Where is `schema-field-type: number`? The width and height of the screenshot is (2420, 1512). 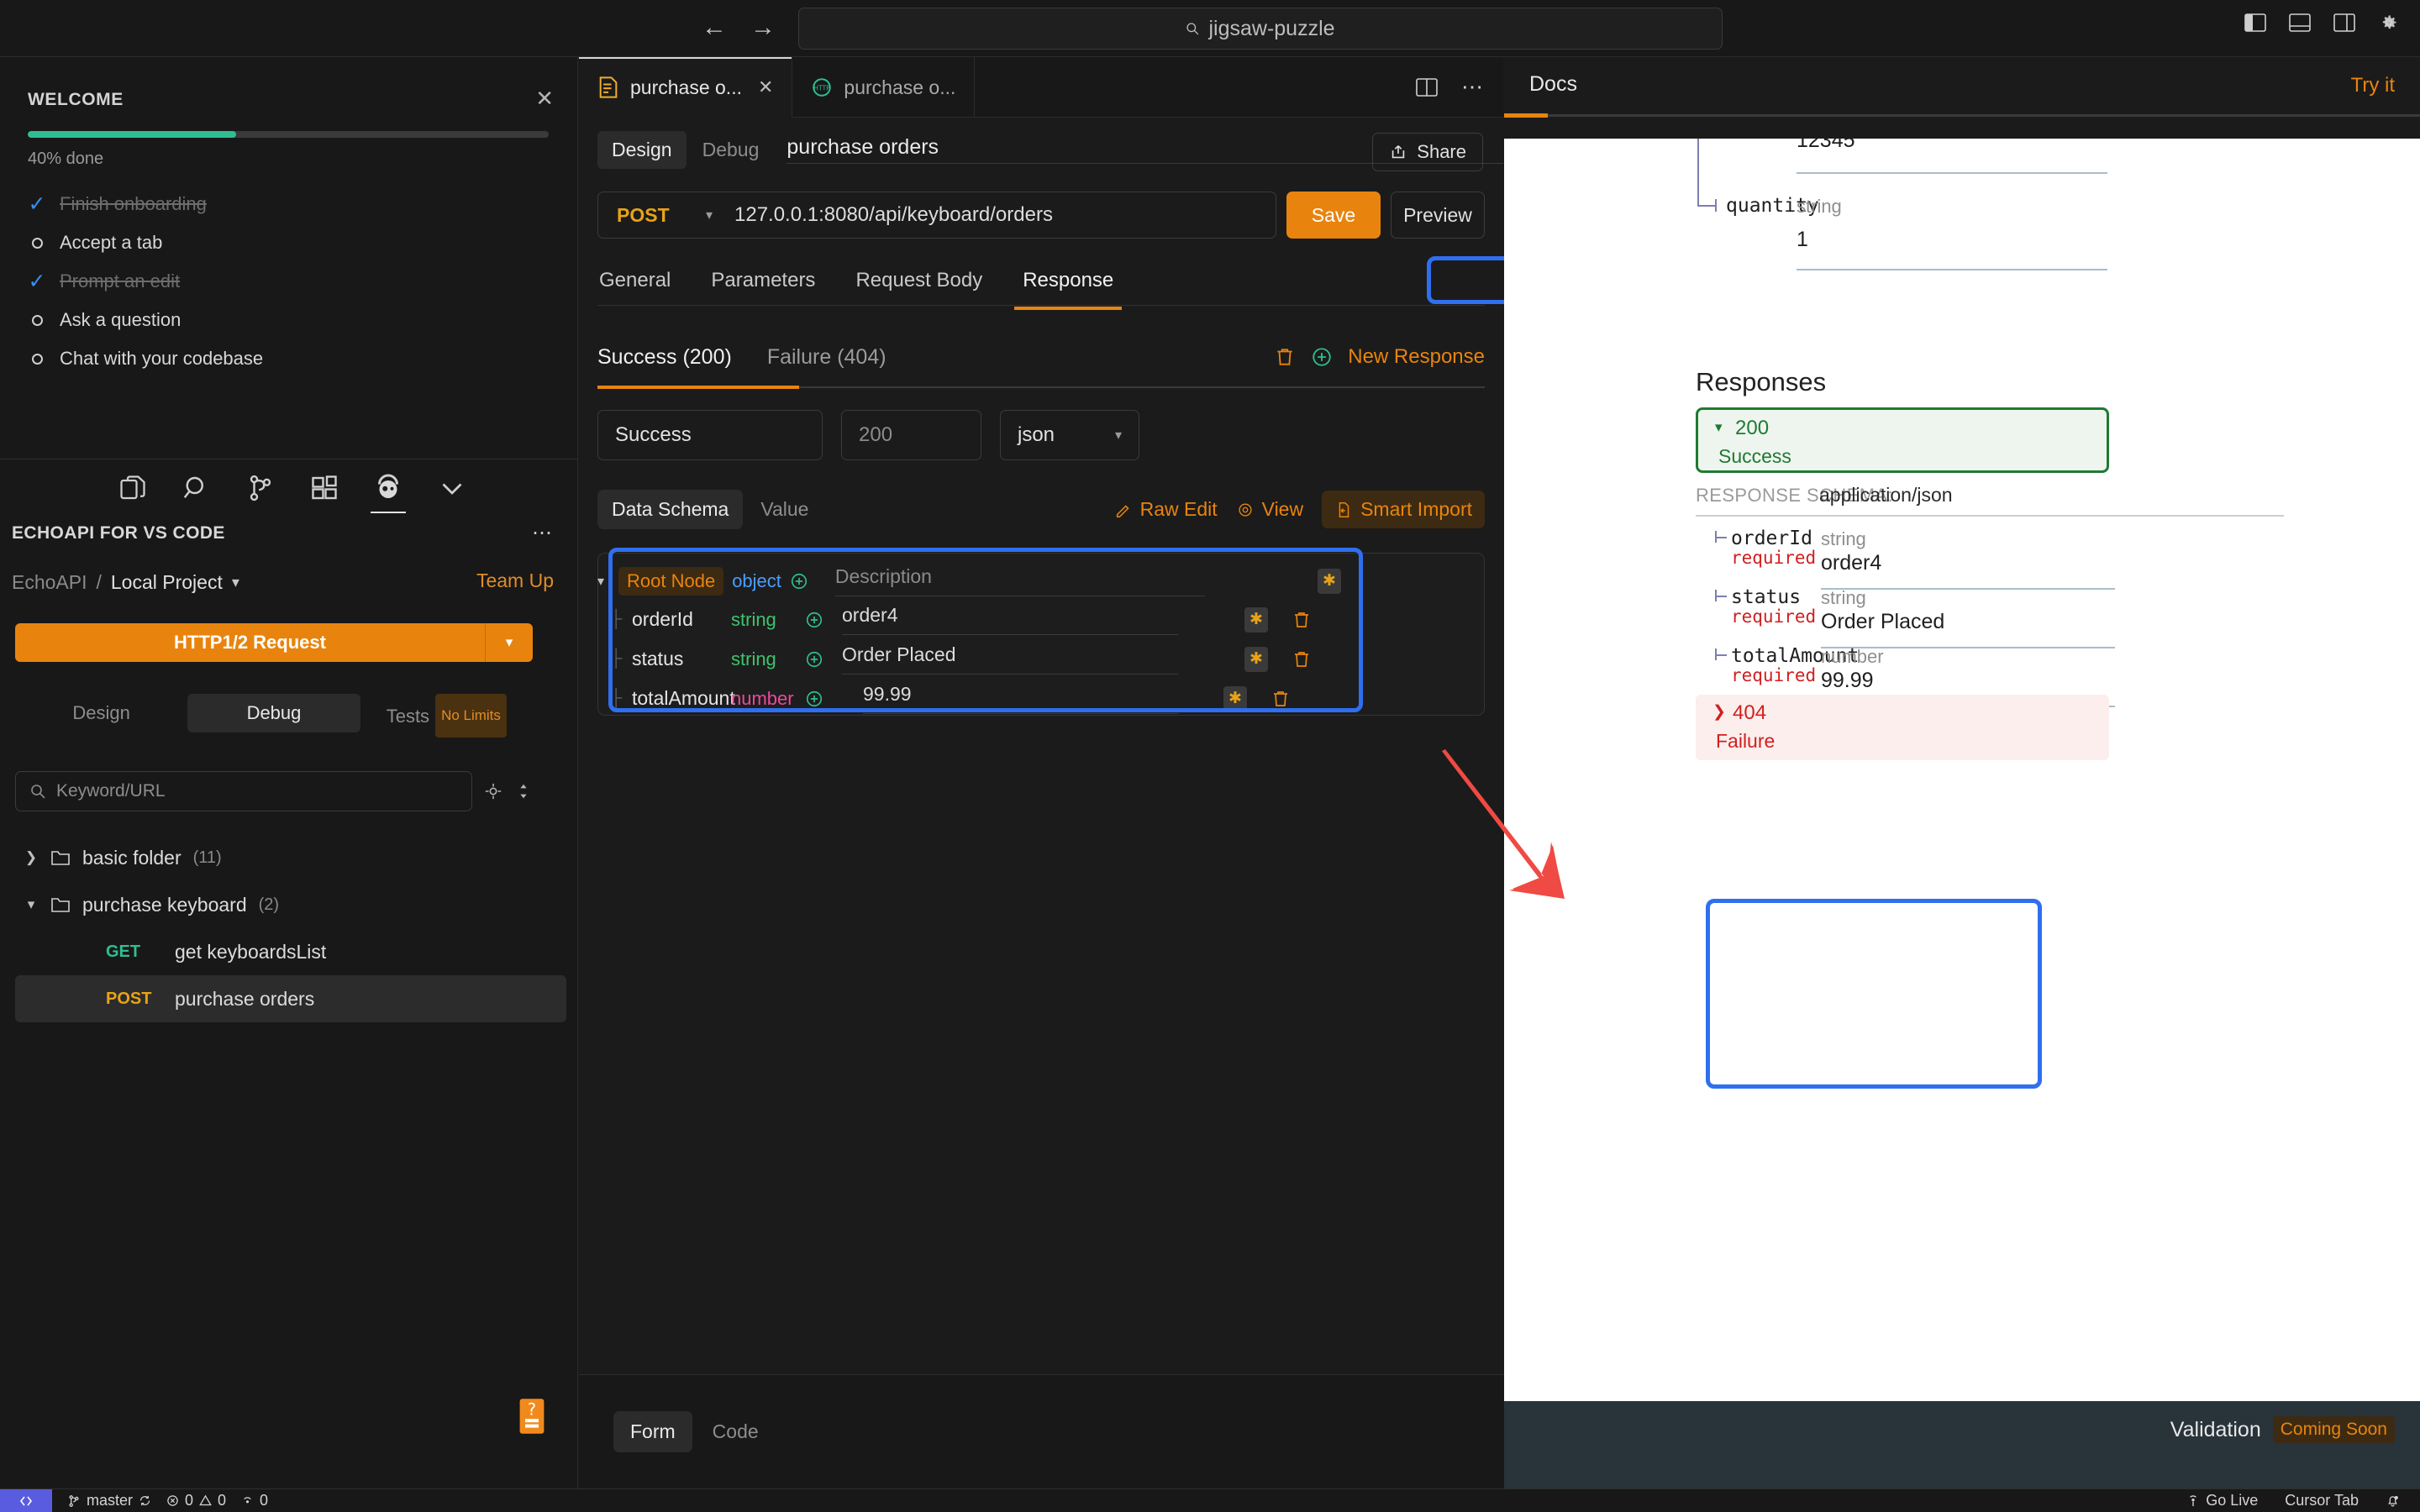 schema-field-type: number is located at coordinates (768, 699).